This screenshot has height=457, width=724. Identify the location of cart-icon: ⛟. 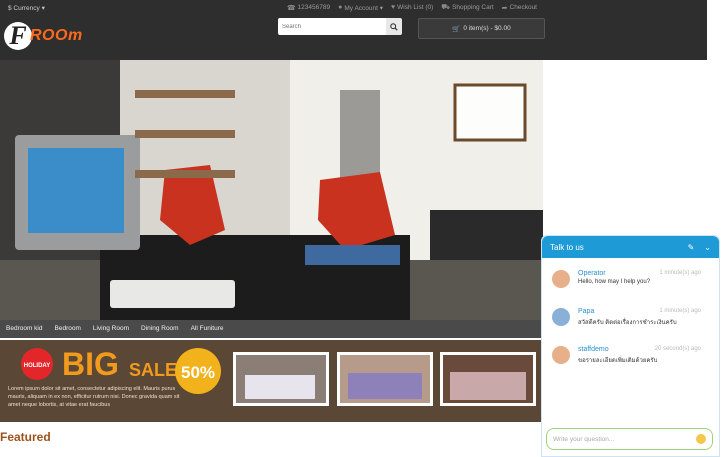
(446, 7).